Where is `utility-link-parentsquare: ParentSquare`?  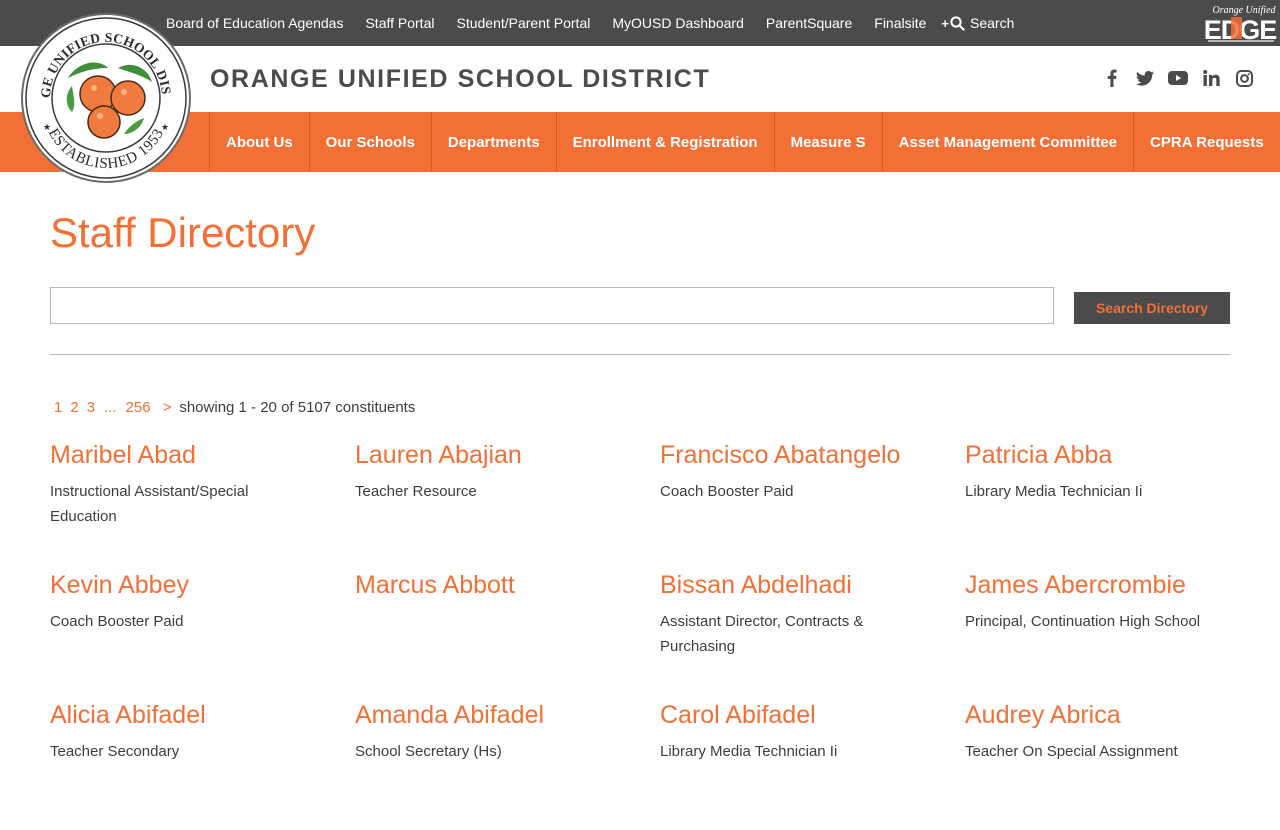 utility-link-parentsquare: ParentSquare is located at coordinates (809, 23).